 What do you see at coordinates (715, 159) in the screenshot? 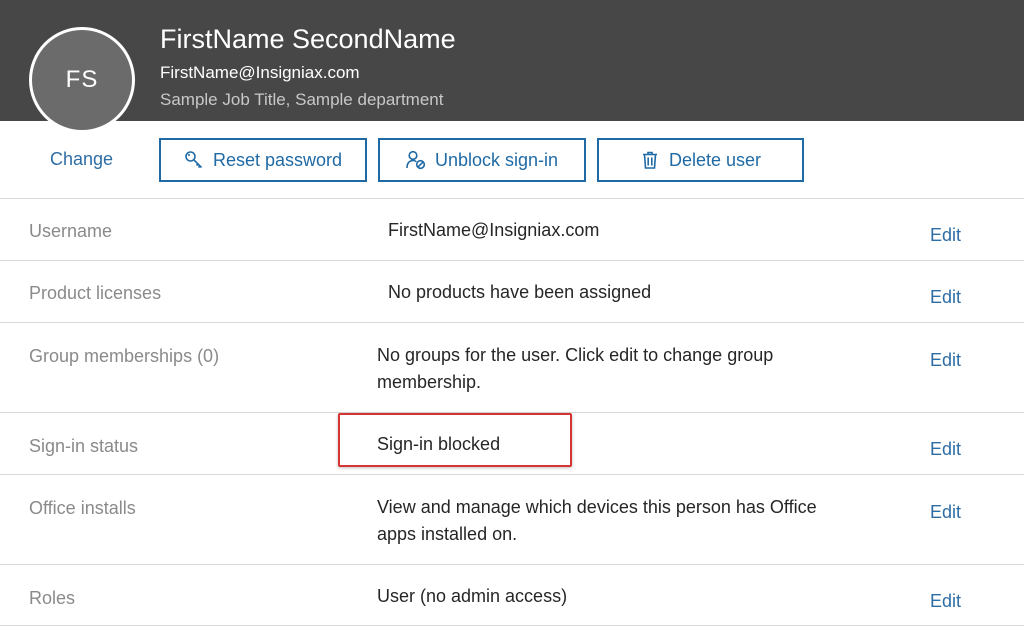
I see `delete-user-label: Delete user` at bounding box center [715, 159].